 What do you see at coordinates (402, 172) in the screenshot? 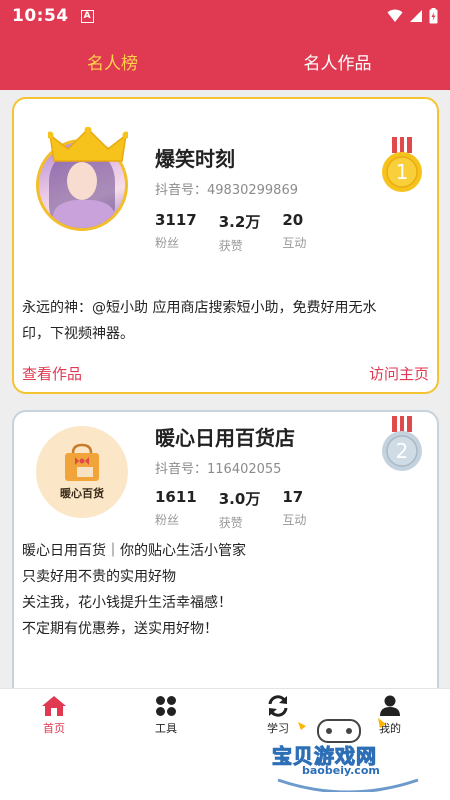
I see `medal-rank: 1` at bounding box center [402, 172].